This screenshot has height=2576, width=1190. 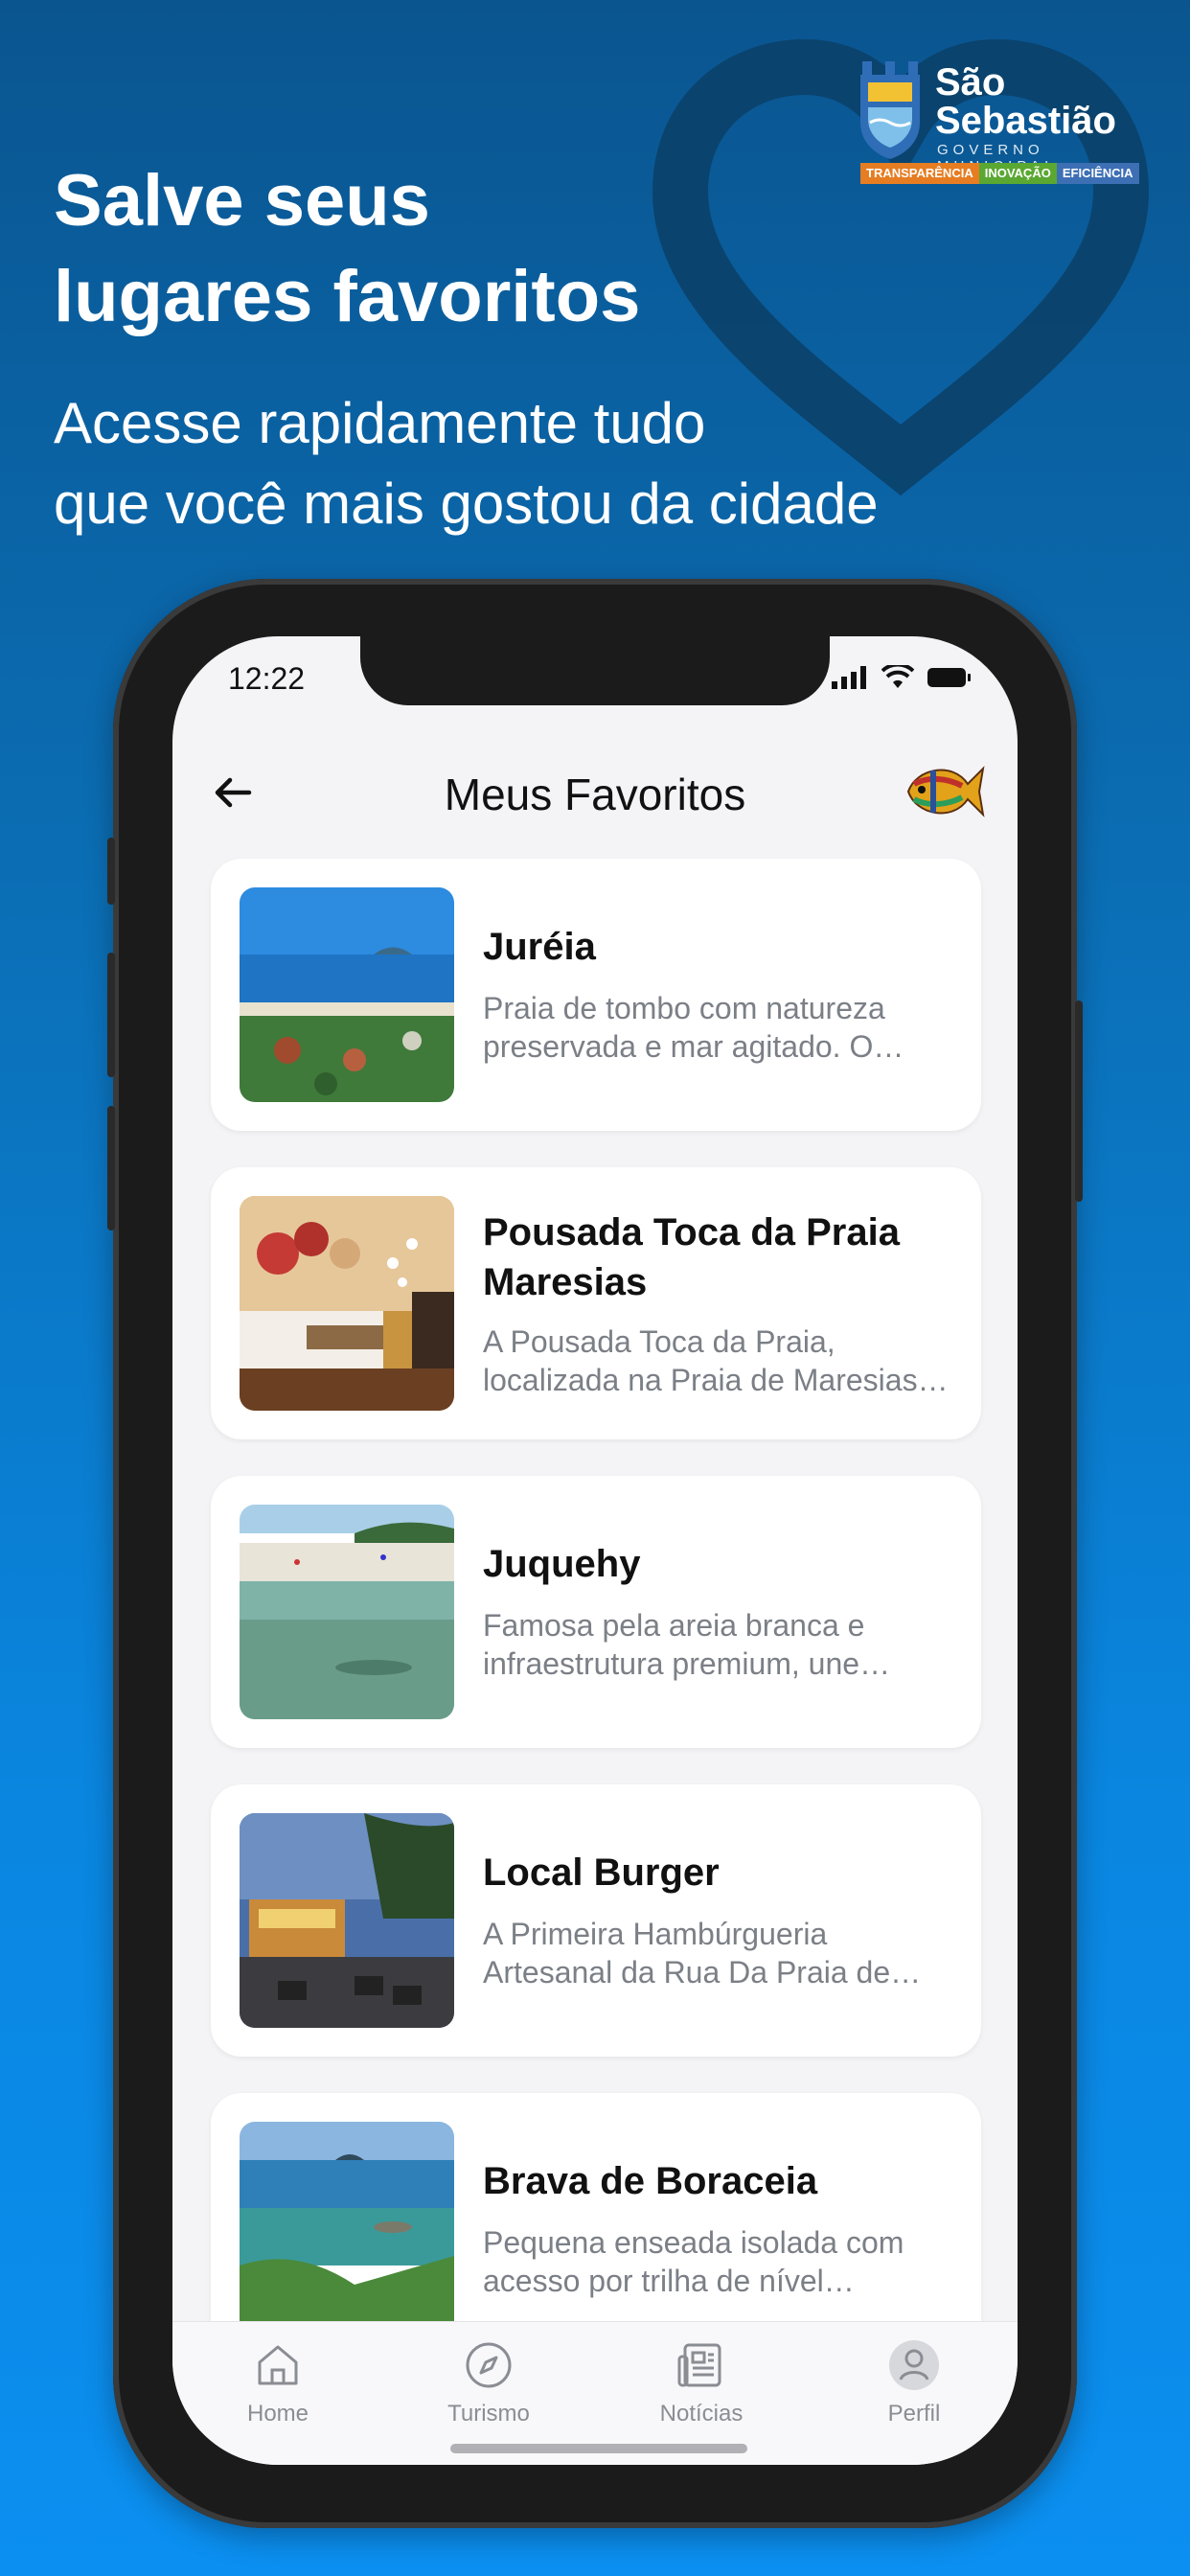 What do you see at coordinates (1017, 173) in the screenshot?
I see `logo-tag: INOVAÇÃO` at bounding box center [1017, 173].